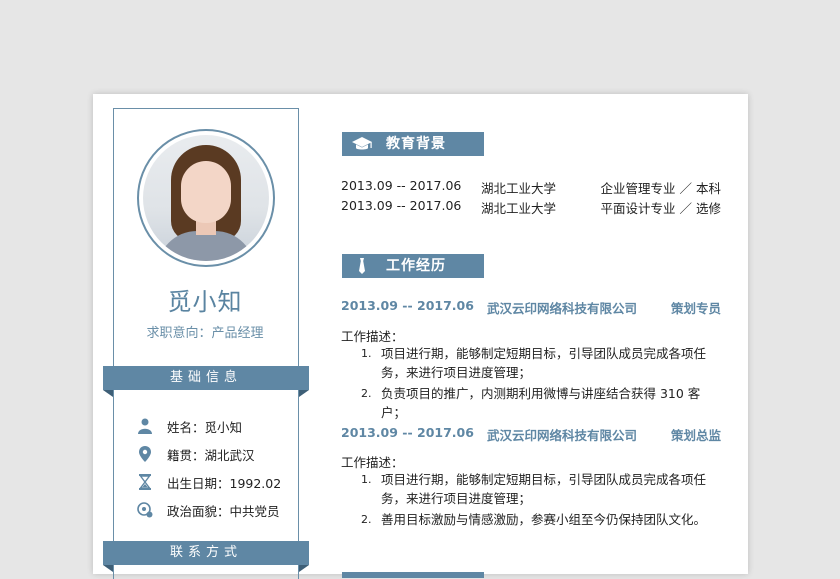  I want to click on profile-name: 觅小知, so click(205, 302).